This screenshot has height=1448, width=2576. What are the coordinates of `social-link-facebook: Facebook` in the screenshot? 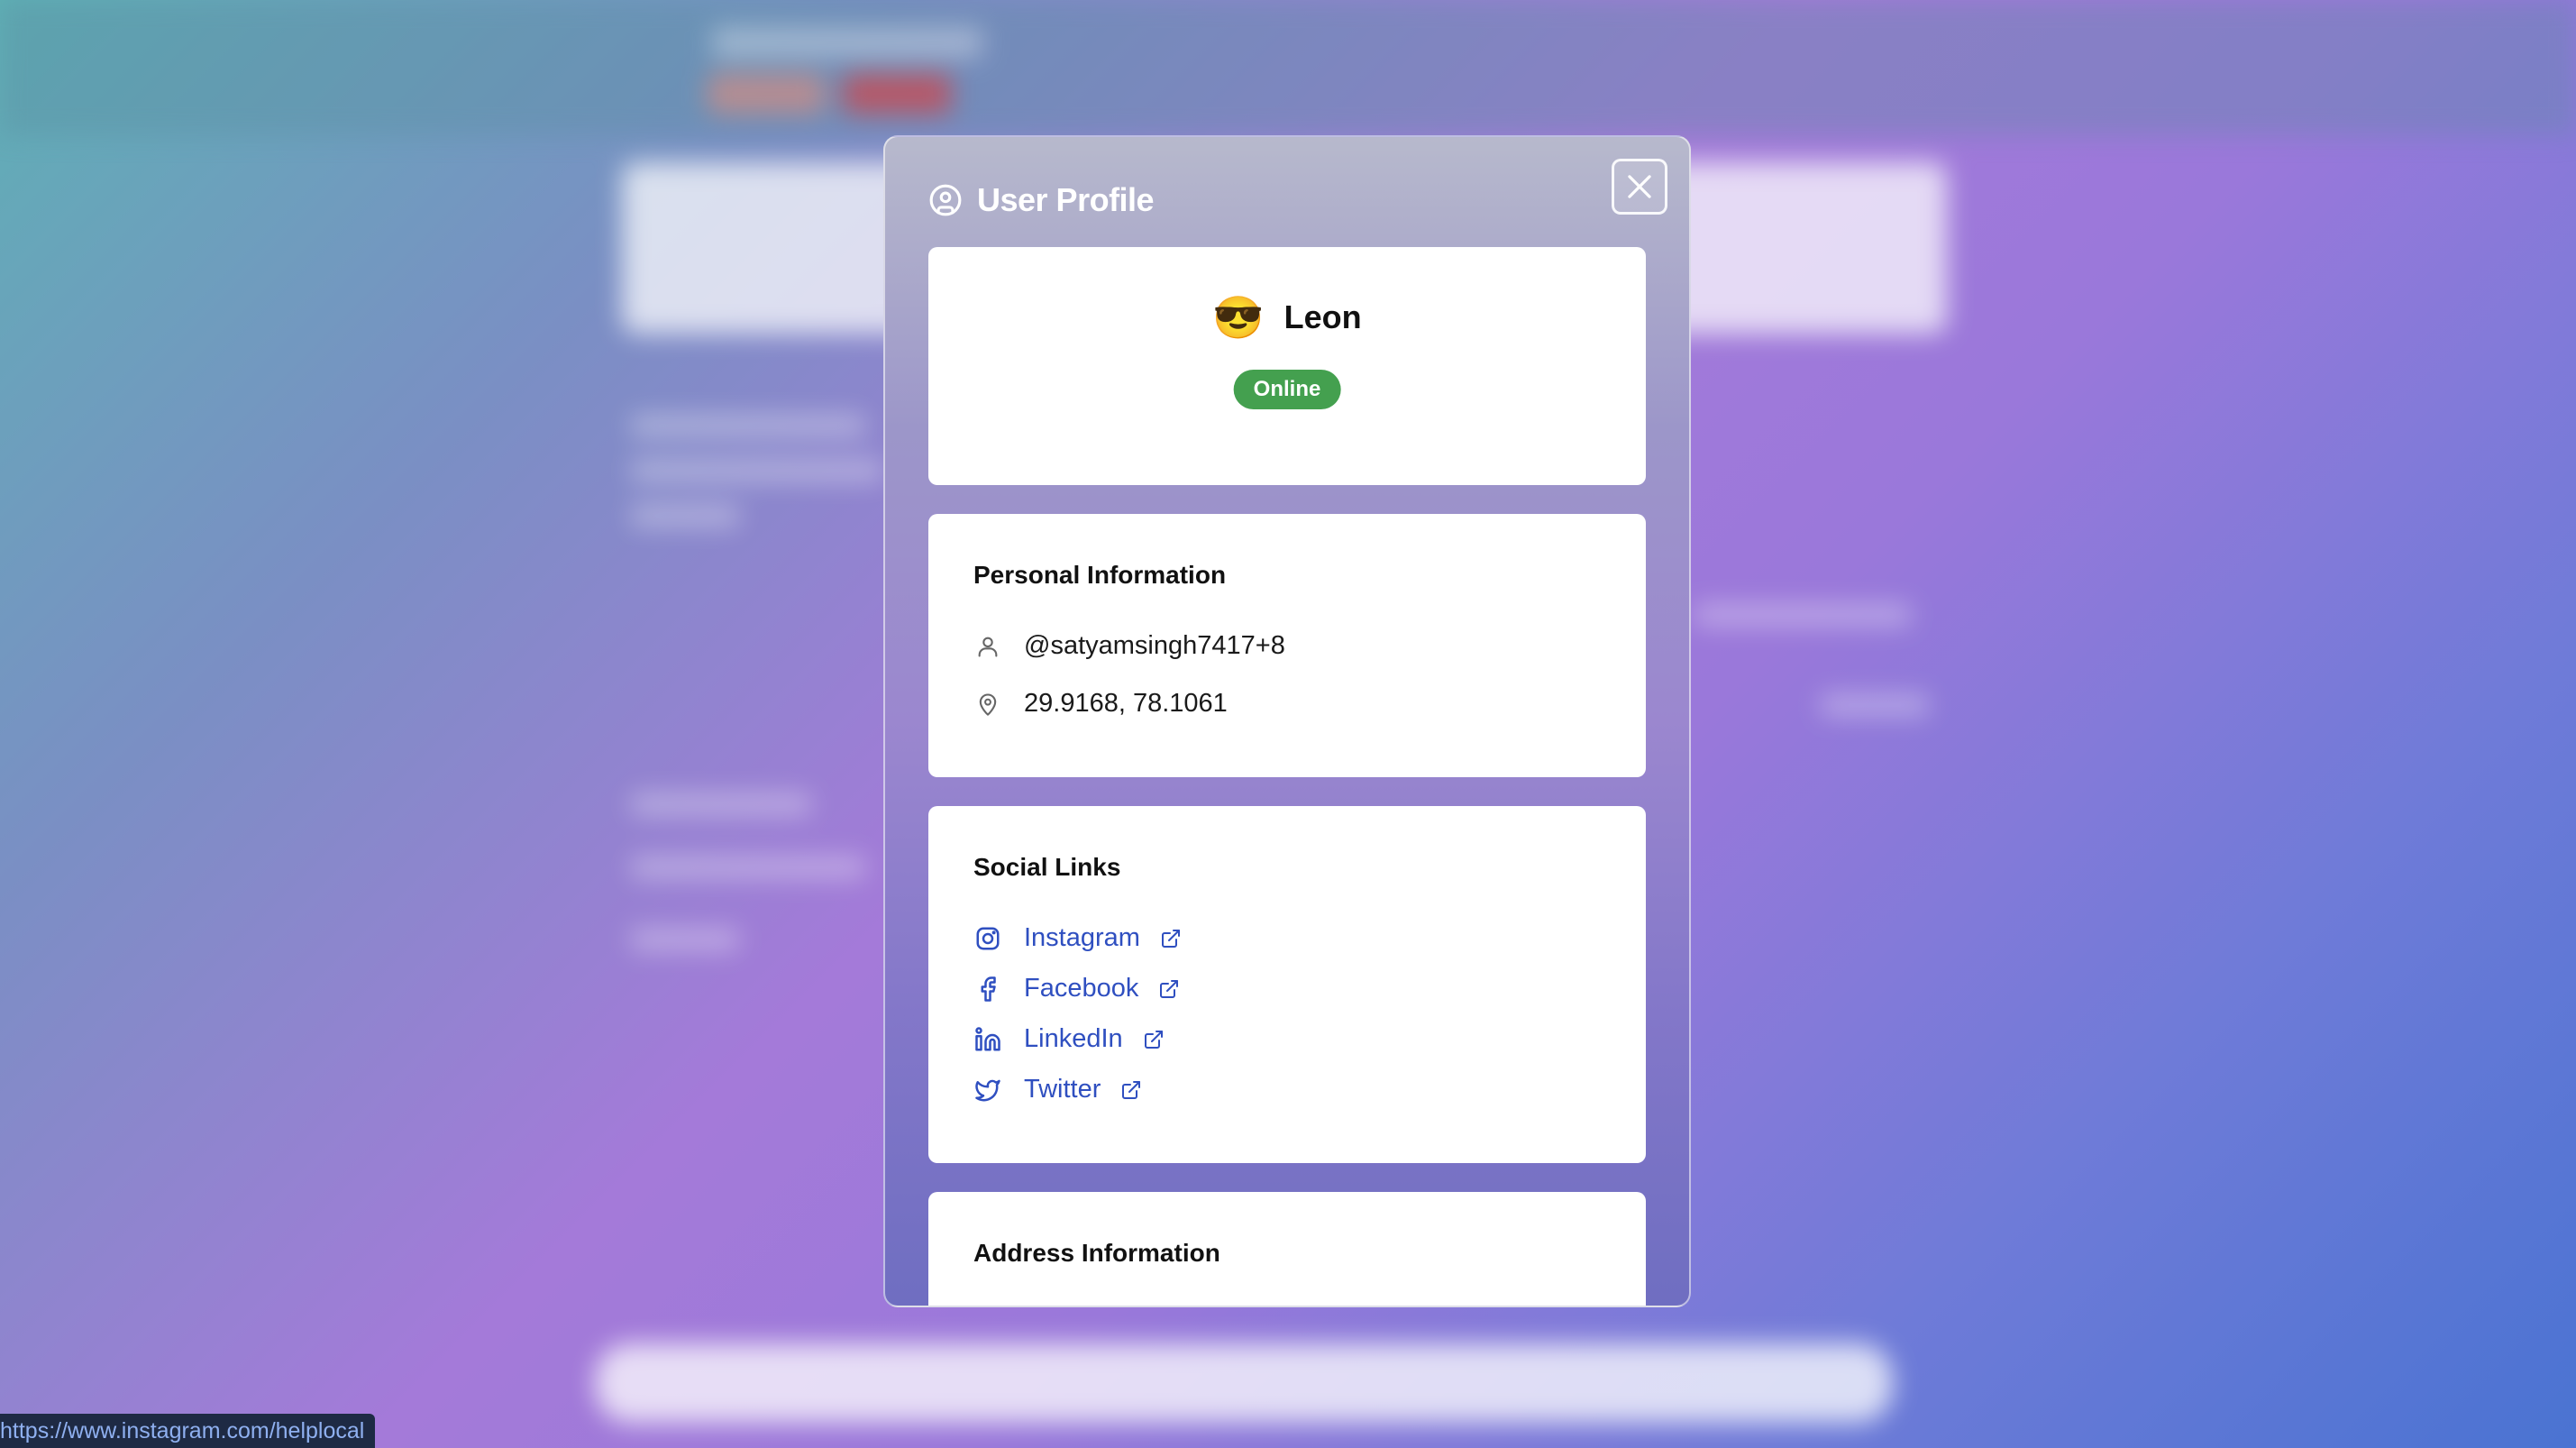 It's located at (1078, 989).